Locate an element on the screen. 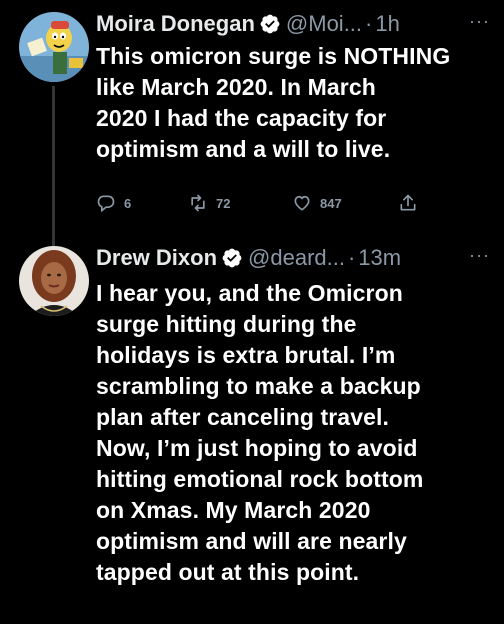 This screenshot has height=624, width=504. share-button is located at coordinates (412, 203).